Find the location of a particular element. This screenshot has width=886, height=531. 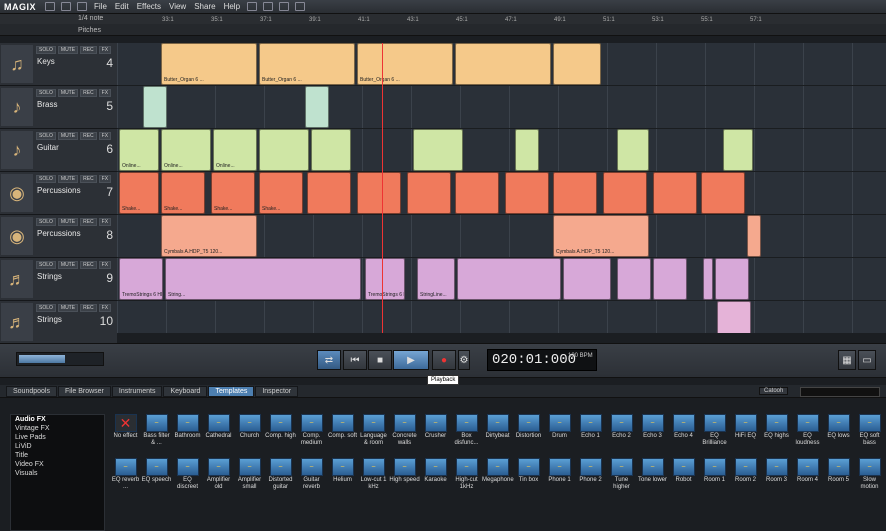

category-item: Live Pads is located at coordinates (57, 437).